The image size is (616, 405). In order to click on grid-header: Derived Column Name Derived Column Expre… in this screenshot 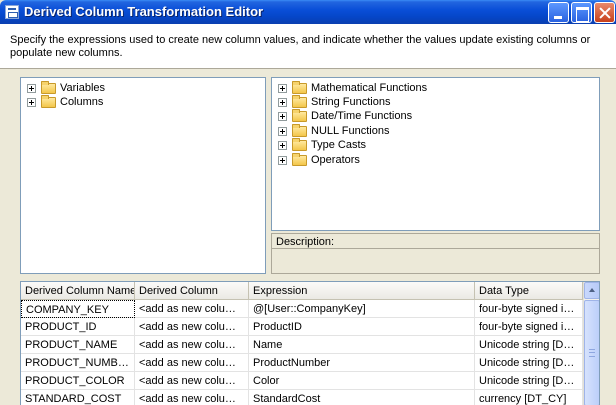, I will do `click(310, 291)`.